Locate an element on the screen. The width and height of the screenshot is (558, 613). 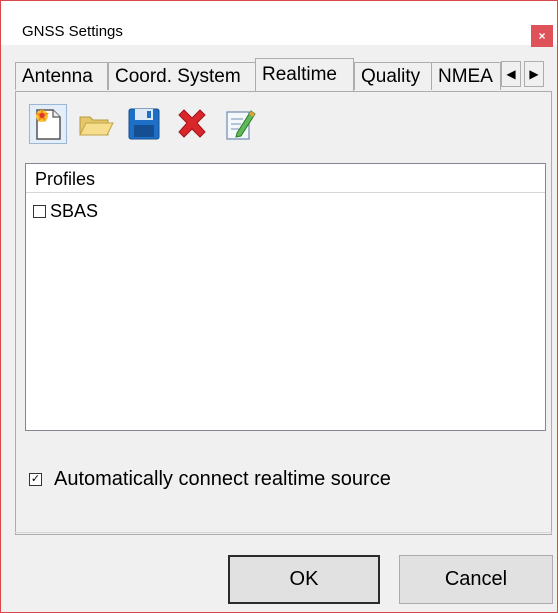
cancel-button-label: Cancel is located at coordinates (476, 579).